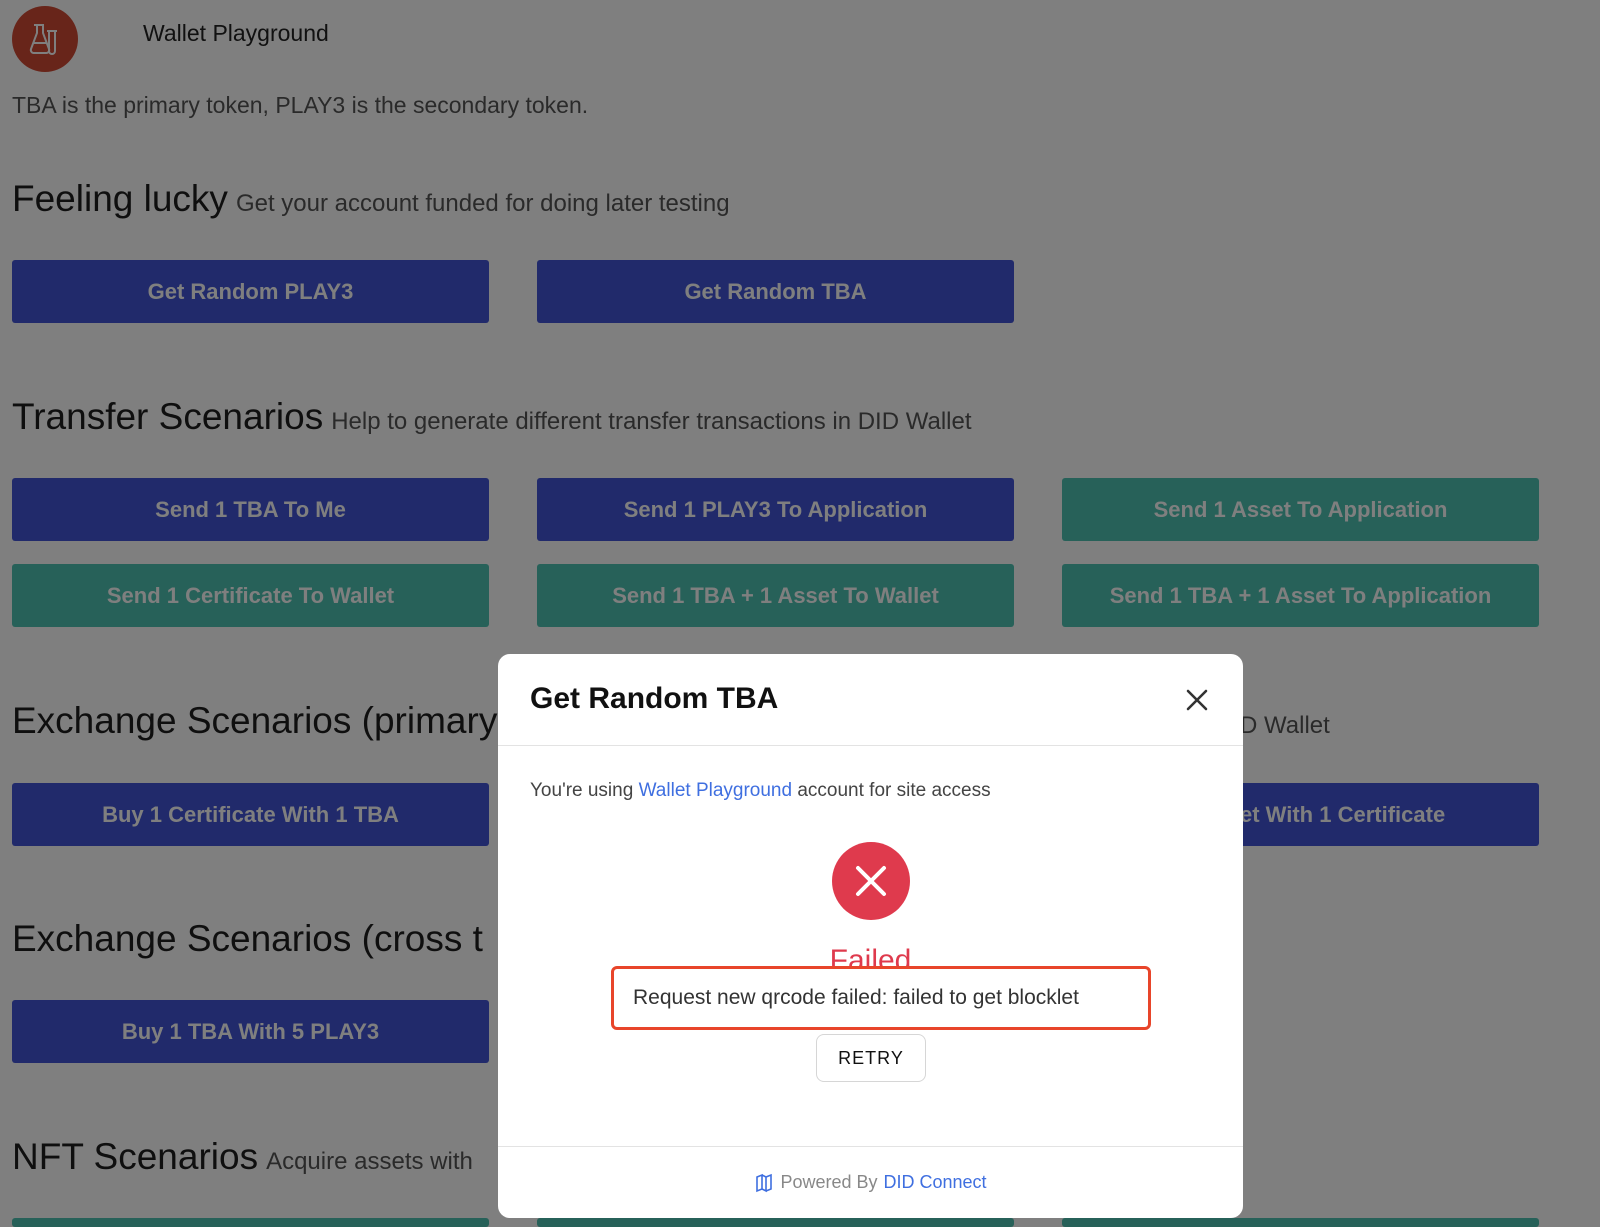 The width and height of the screenshot is (1600, 1227). I want to click on access-prefix: You're using, so click(582, 790).